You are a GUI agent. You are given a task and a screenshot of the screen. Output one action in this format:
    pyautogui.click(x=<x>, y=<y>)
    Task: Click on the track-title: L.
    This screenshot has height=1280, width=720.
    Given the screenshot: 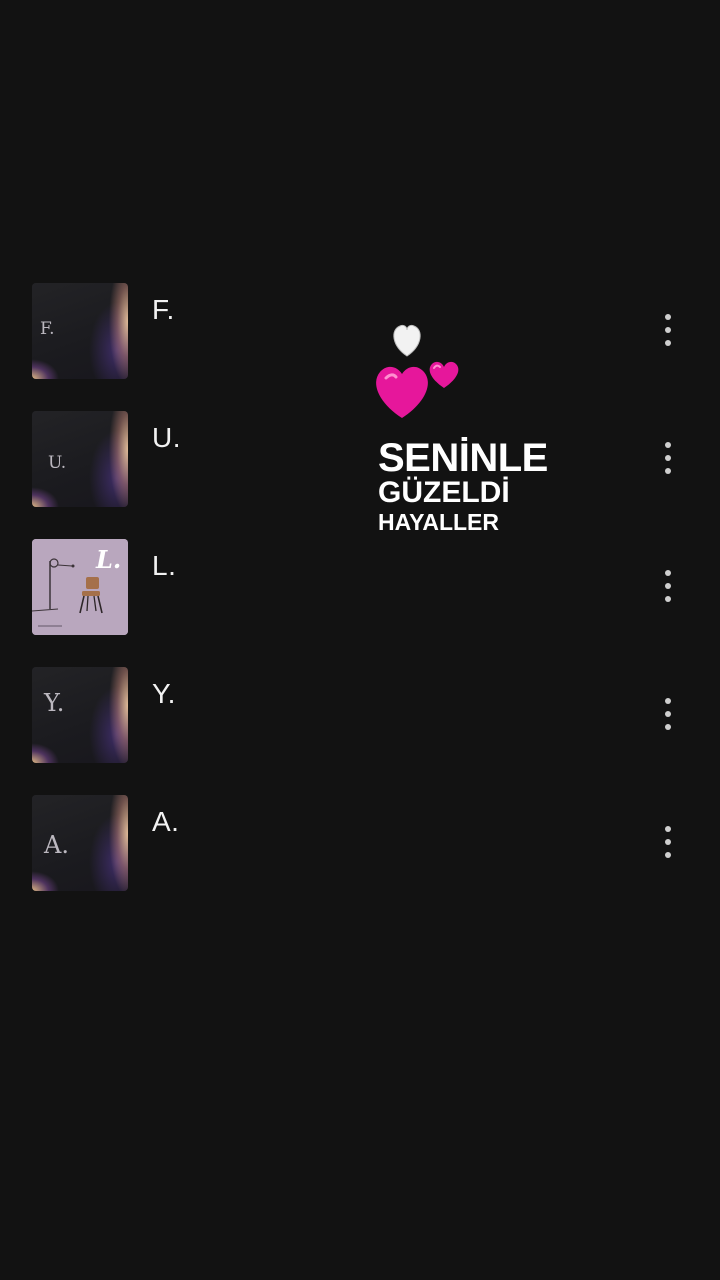 What is the action you would take?
    pyautogui.click(x=164, y=565)
    